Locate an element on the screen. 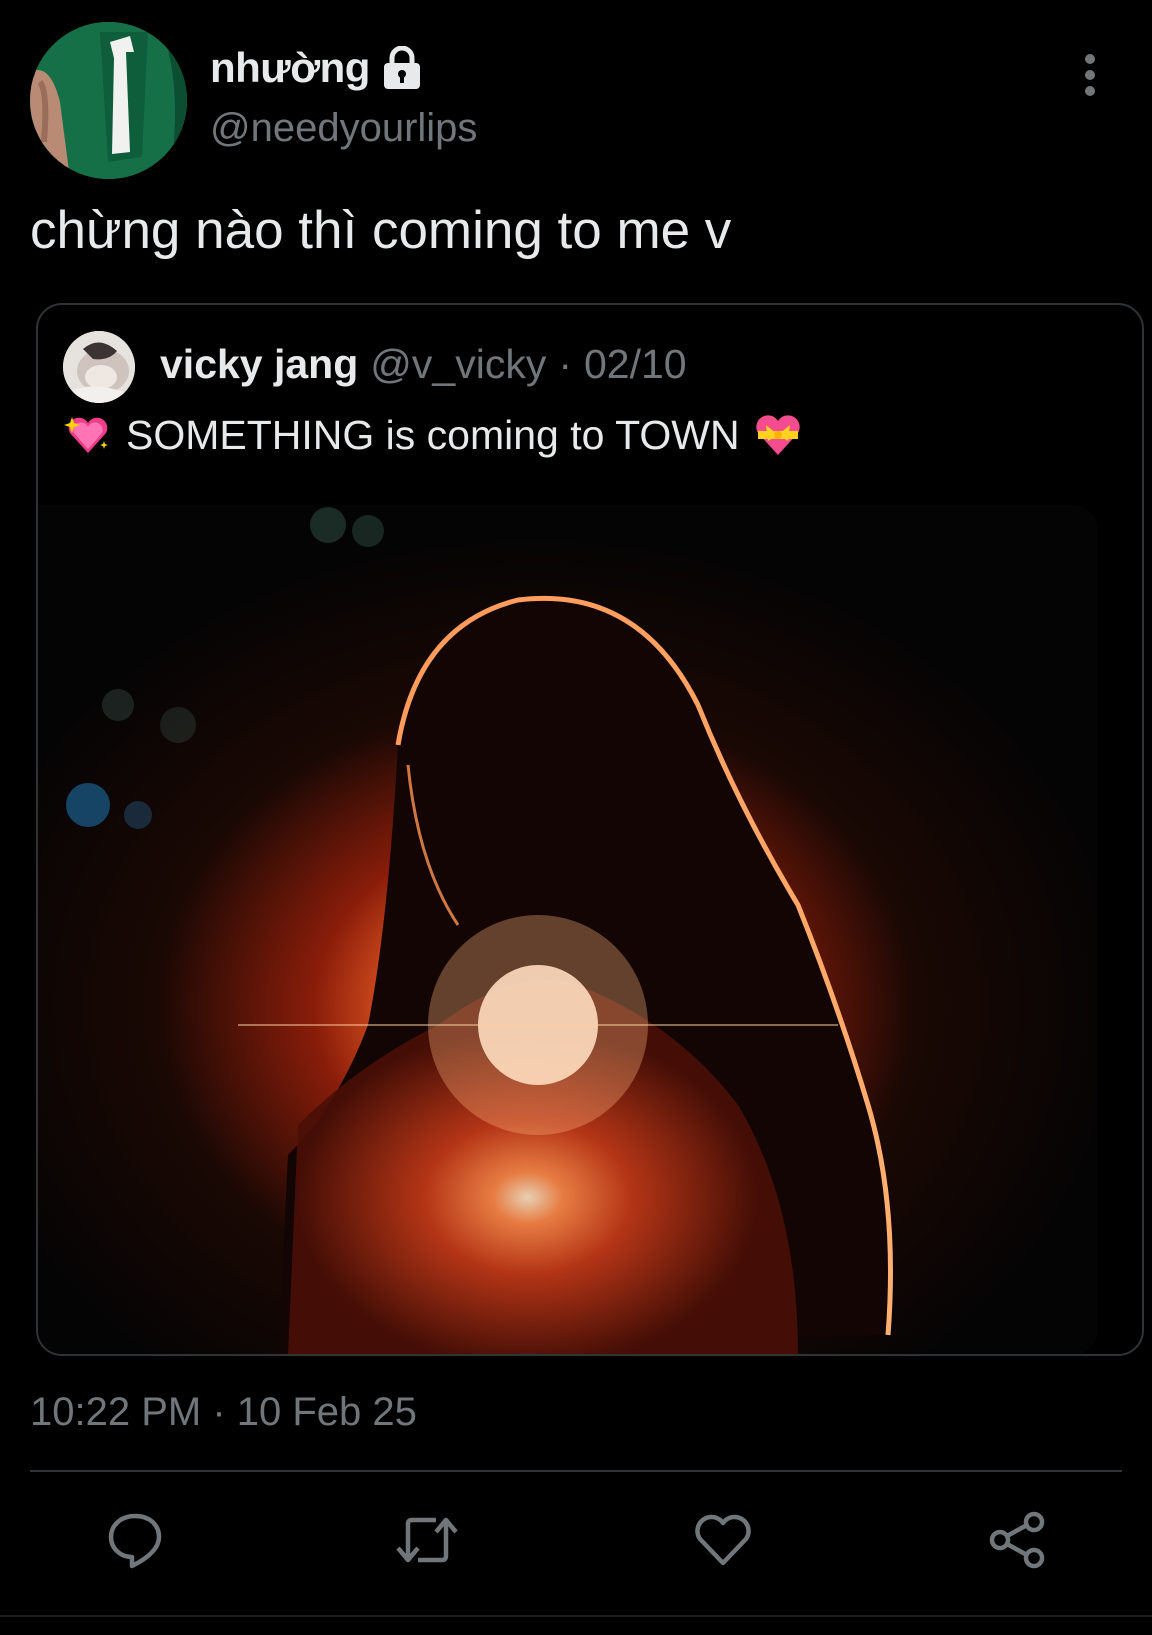  lock-icon is located at coordinates (401, 67).